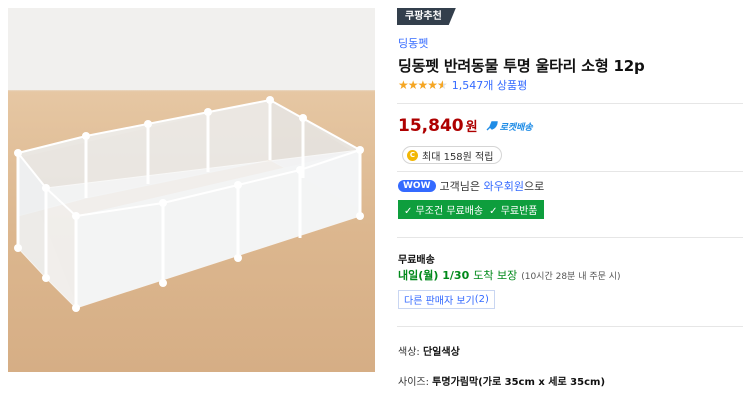  I want to click on rocket-delivery-badge: 로켓배송, so click(509, 126).